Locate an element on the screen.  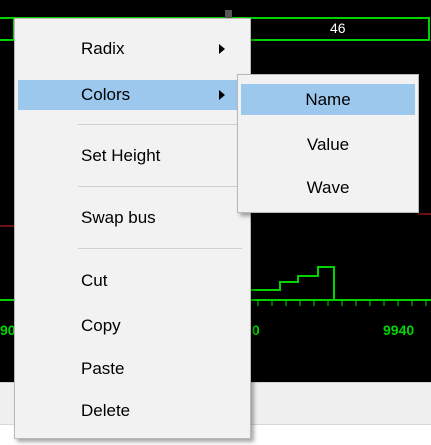
submenu-item-value: Value is located at coordinates (328, 144).